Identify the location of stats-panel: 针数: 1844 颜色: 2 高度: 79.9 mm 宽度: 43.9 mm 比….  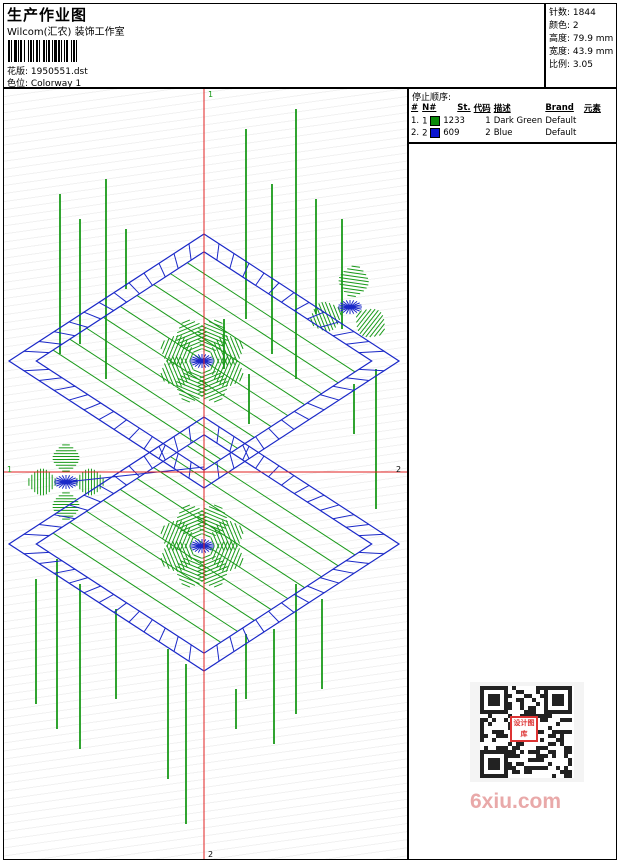
(581, 45).